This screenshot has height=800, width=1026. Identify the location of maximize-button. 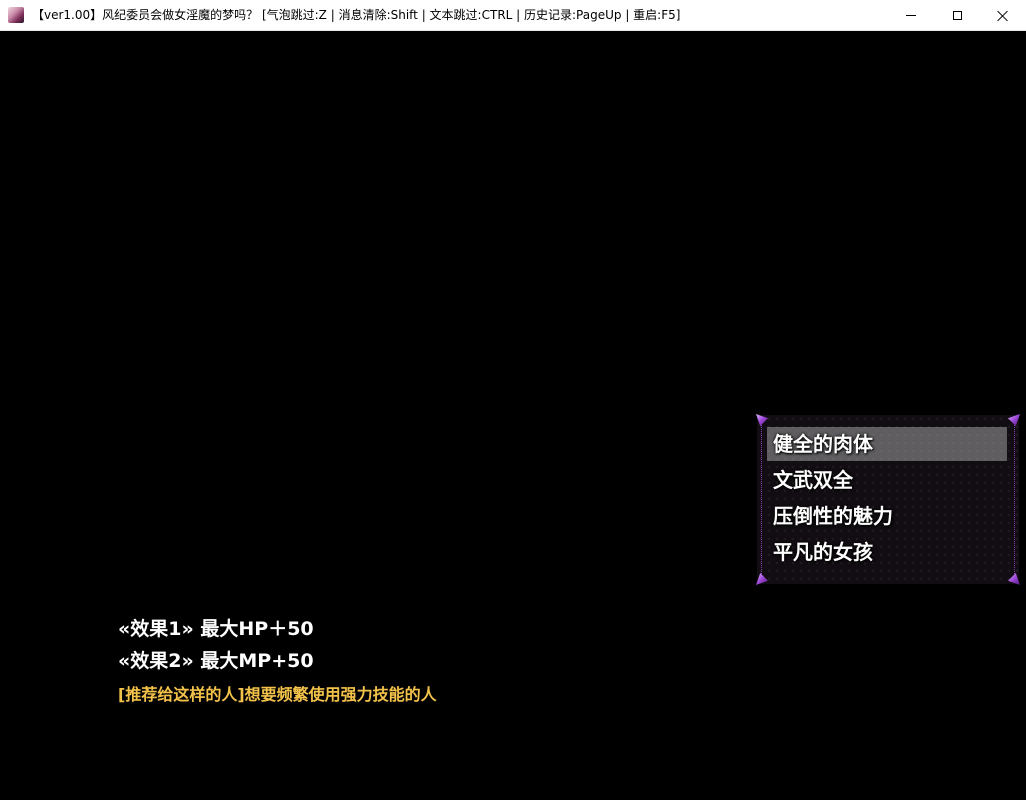
(957, 15).